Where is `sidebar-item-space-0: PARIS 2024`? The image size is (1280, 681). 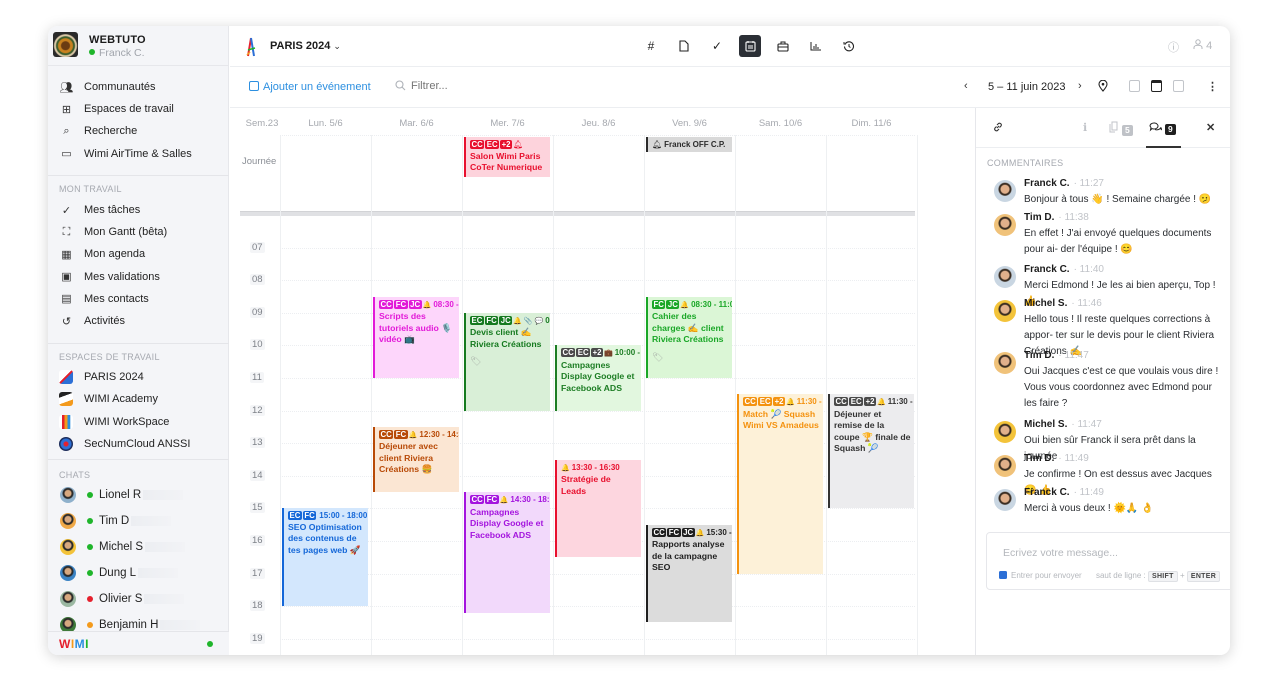
sidebar-item-space-0: PARIS 2024 is located at coordinates (138, 377).